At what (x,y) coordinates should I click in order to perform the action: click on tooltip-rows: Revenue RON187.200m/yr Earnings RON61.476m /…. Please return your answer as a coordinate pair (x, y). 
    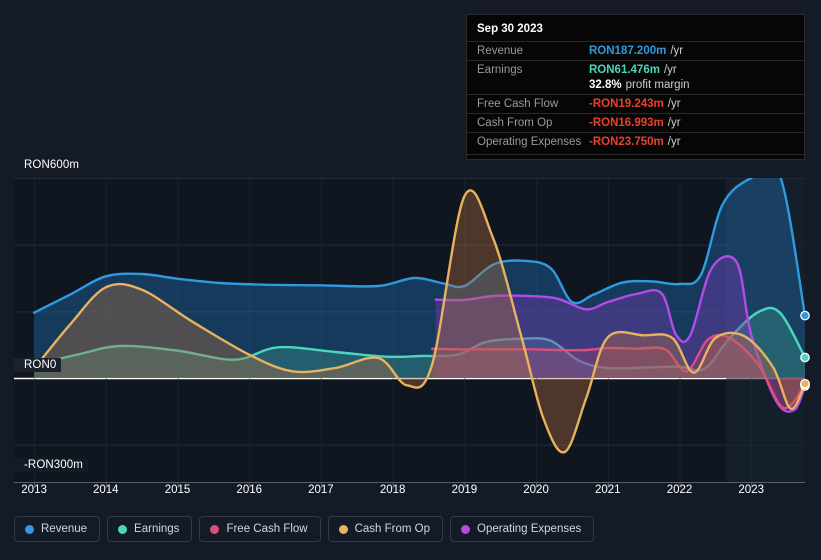
    Looking at the image, I should click on (635, 96).